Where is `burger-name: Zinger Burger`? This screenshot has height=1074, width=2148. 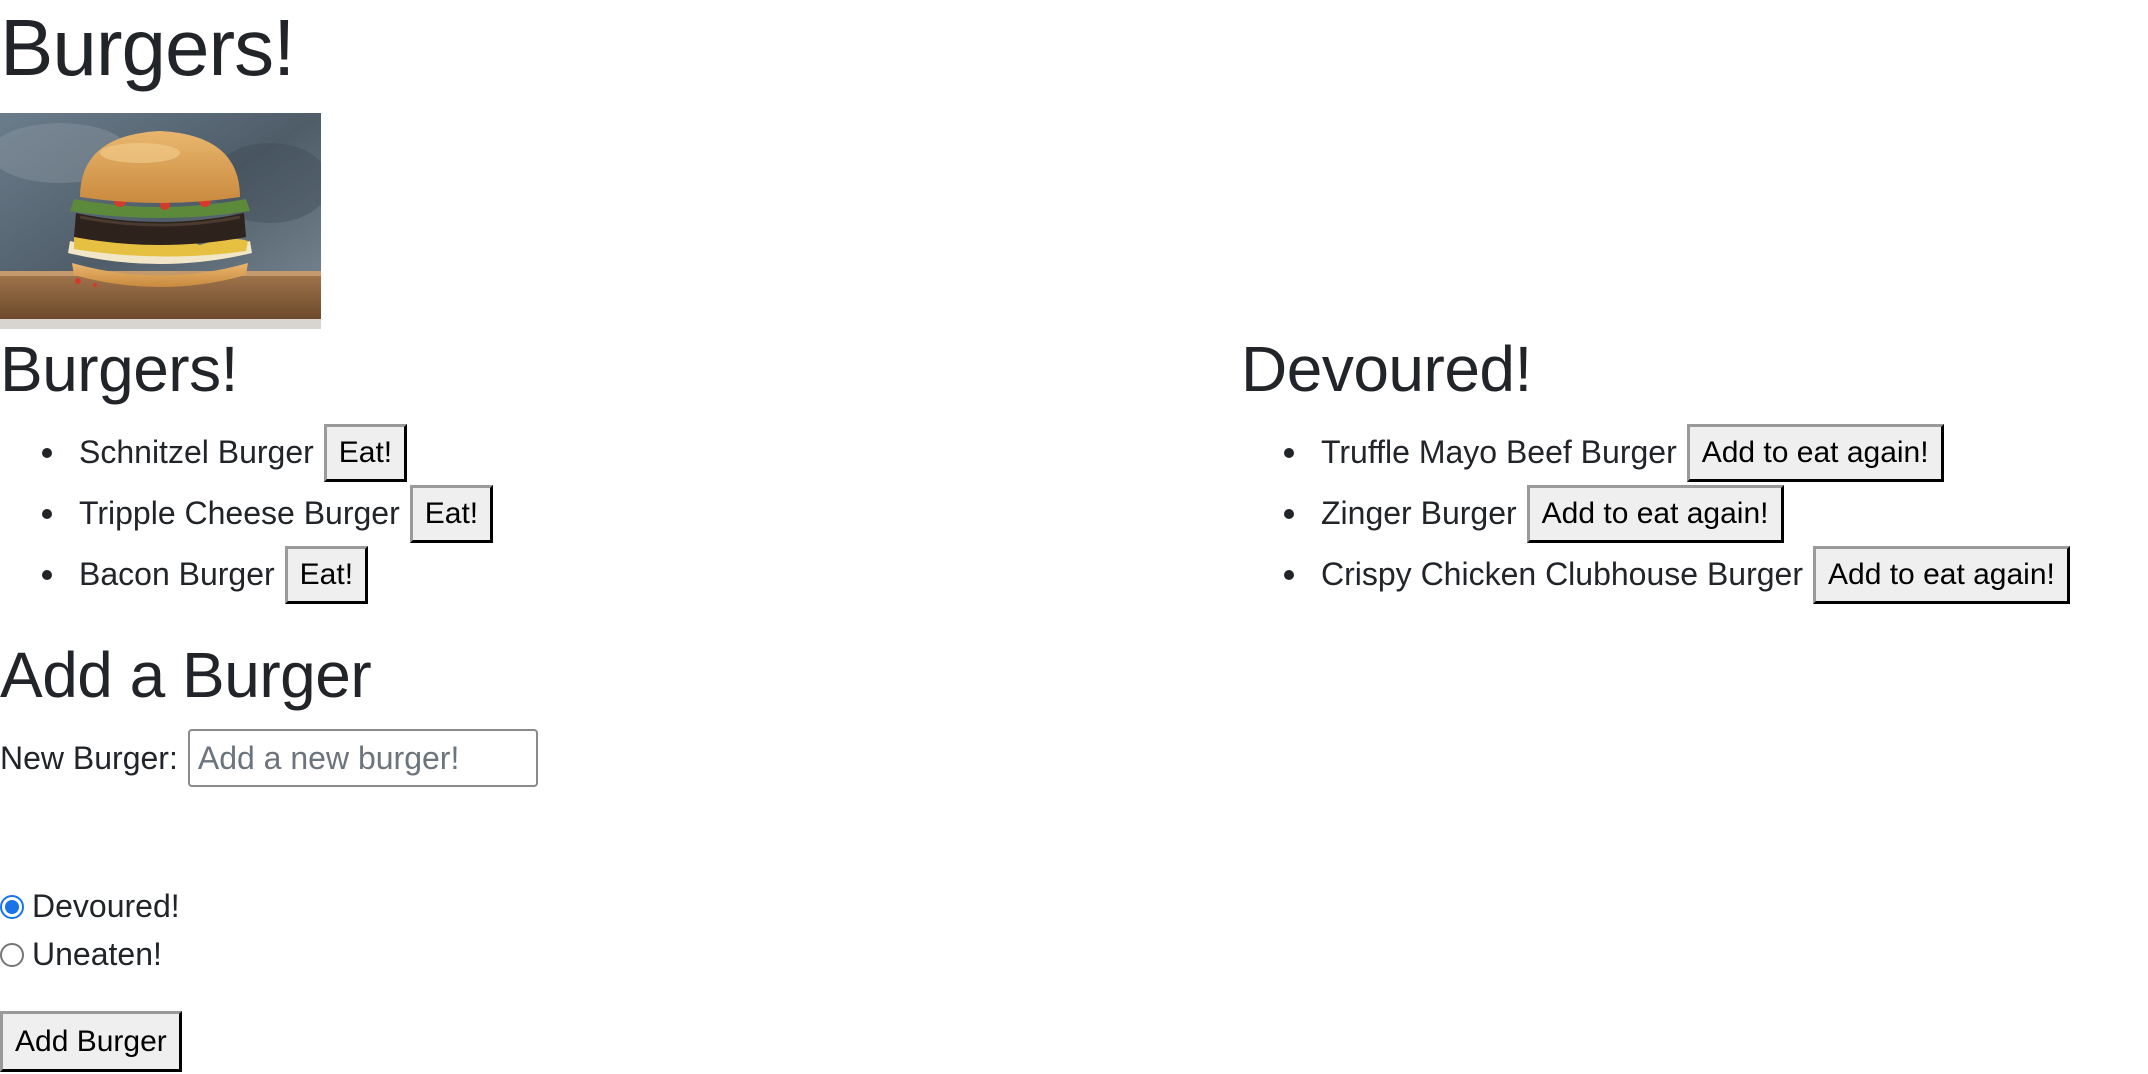
burger-name: Zinger Burger is located at coordinates (1419, 513).